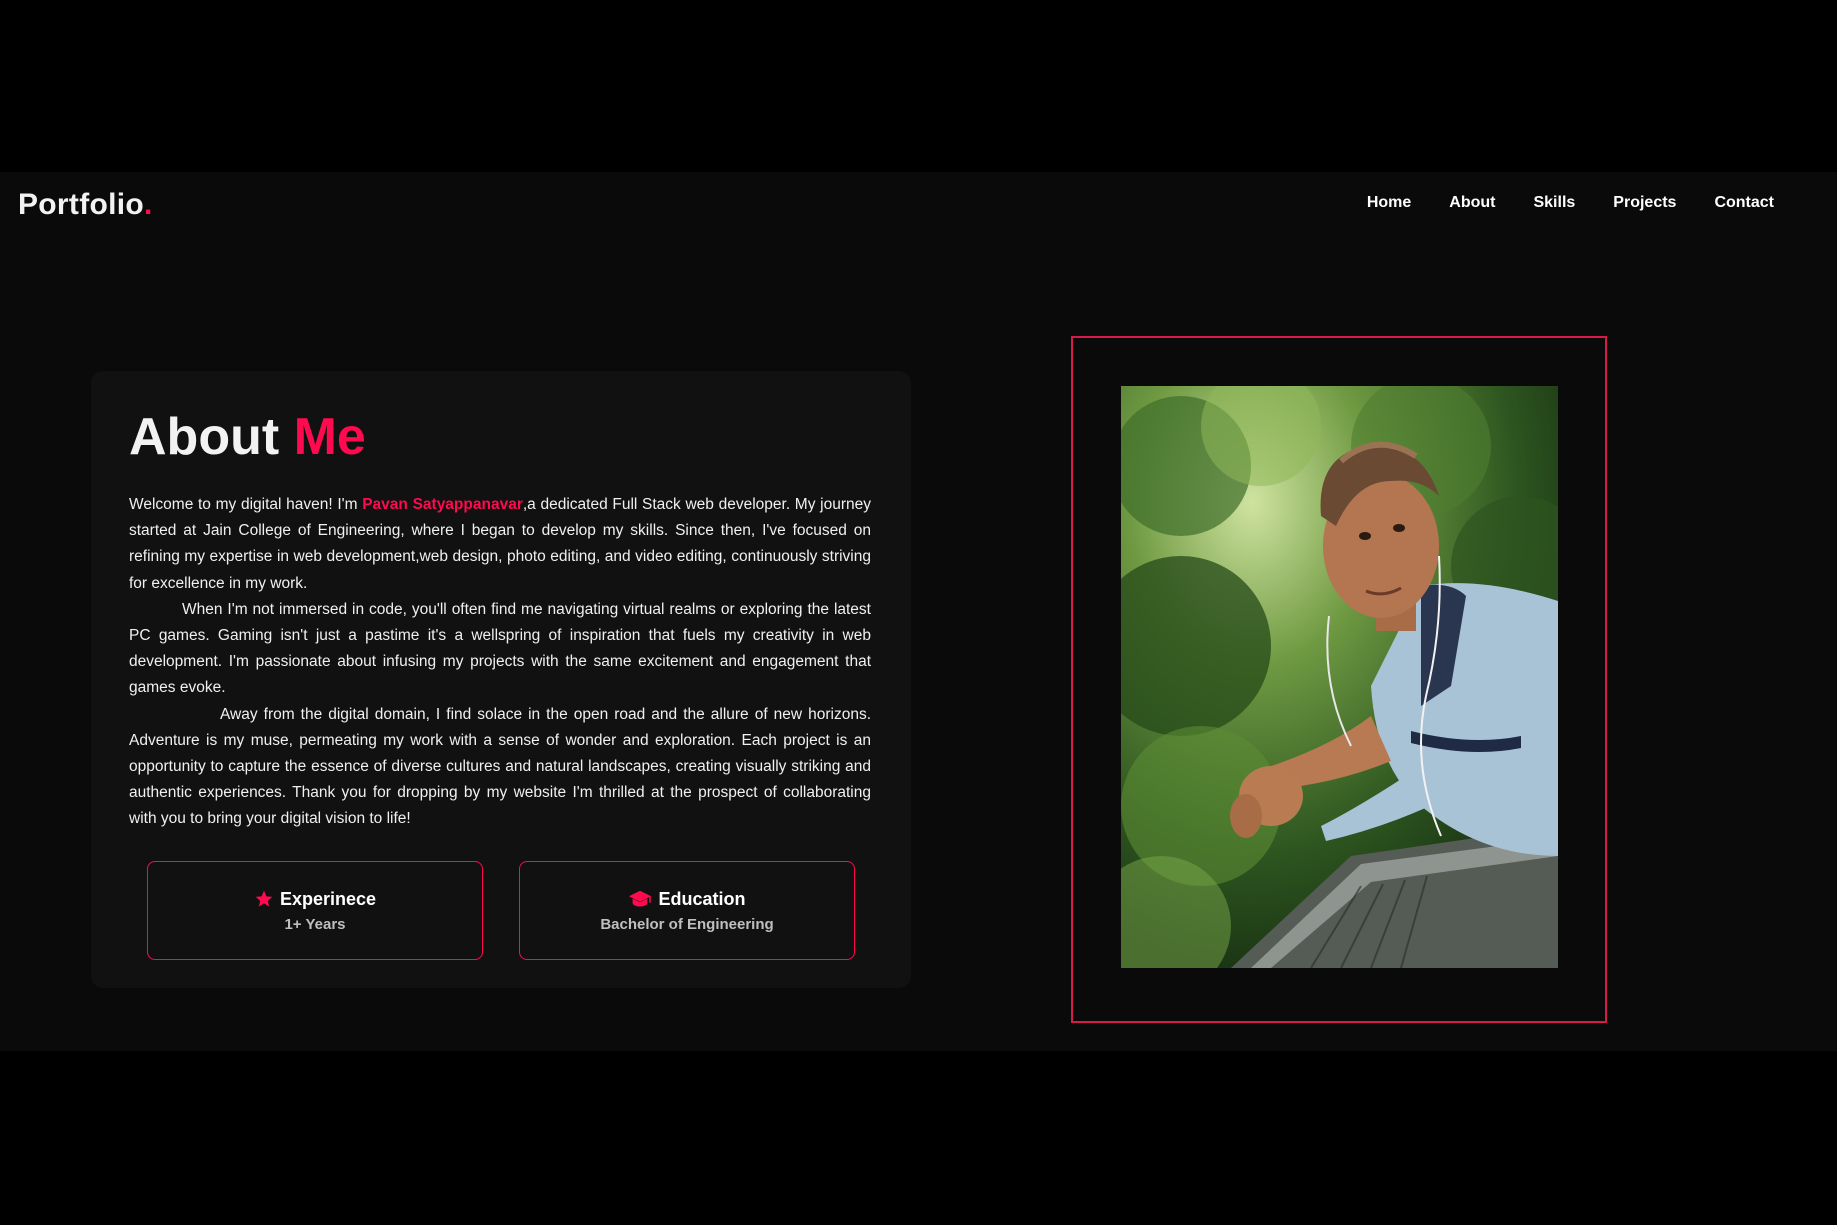 This screenshot has height=1225, width=1837. Describe the element at coordinates (1339, 677) in the screenshot. I see `profile-photo` at that location.